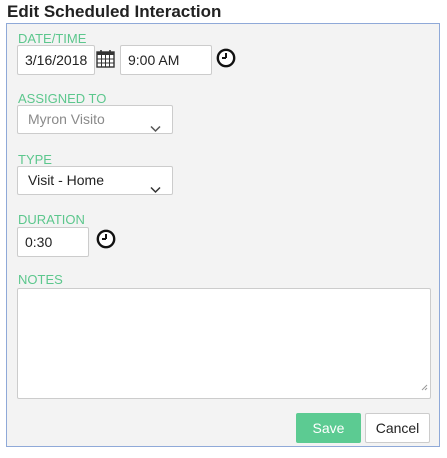 Image resolution: width=447 pixels, height=458 pixels. What do you see at coordinates (66, 180) in the screenshot?
I see `type-value: Visit - Home` at bounding box center [66, 180].